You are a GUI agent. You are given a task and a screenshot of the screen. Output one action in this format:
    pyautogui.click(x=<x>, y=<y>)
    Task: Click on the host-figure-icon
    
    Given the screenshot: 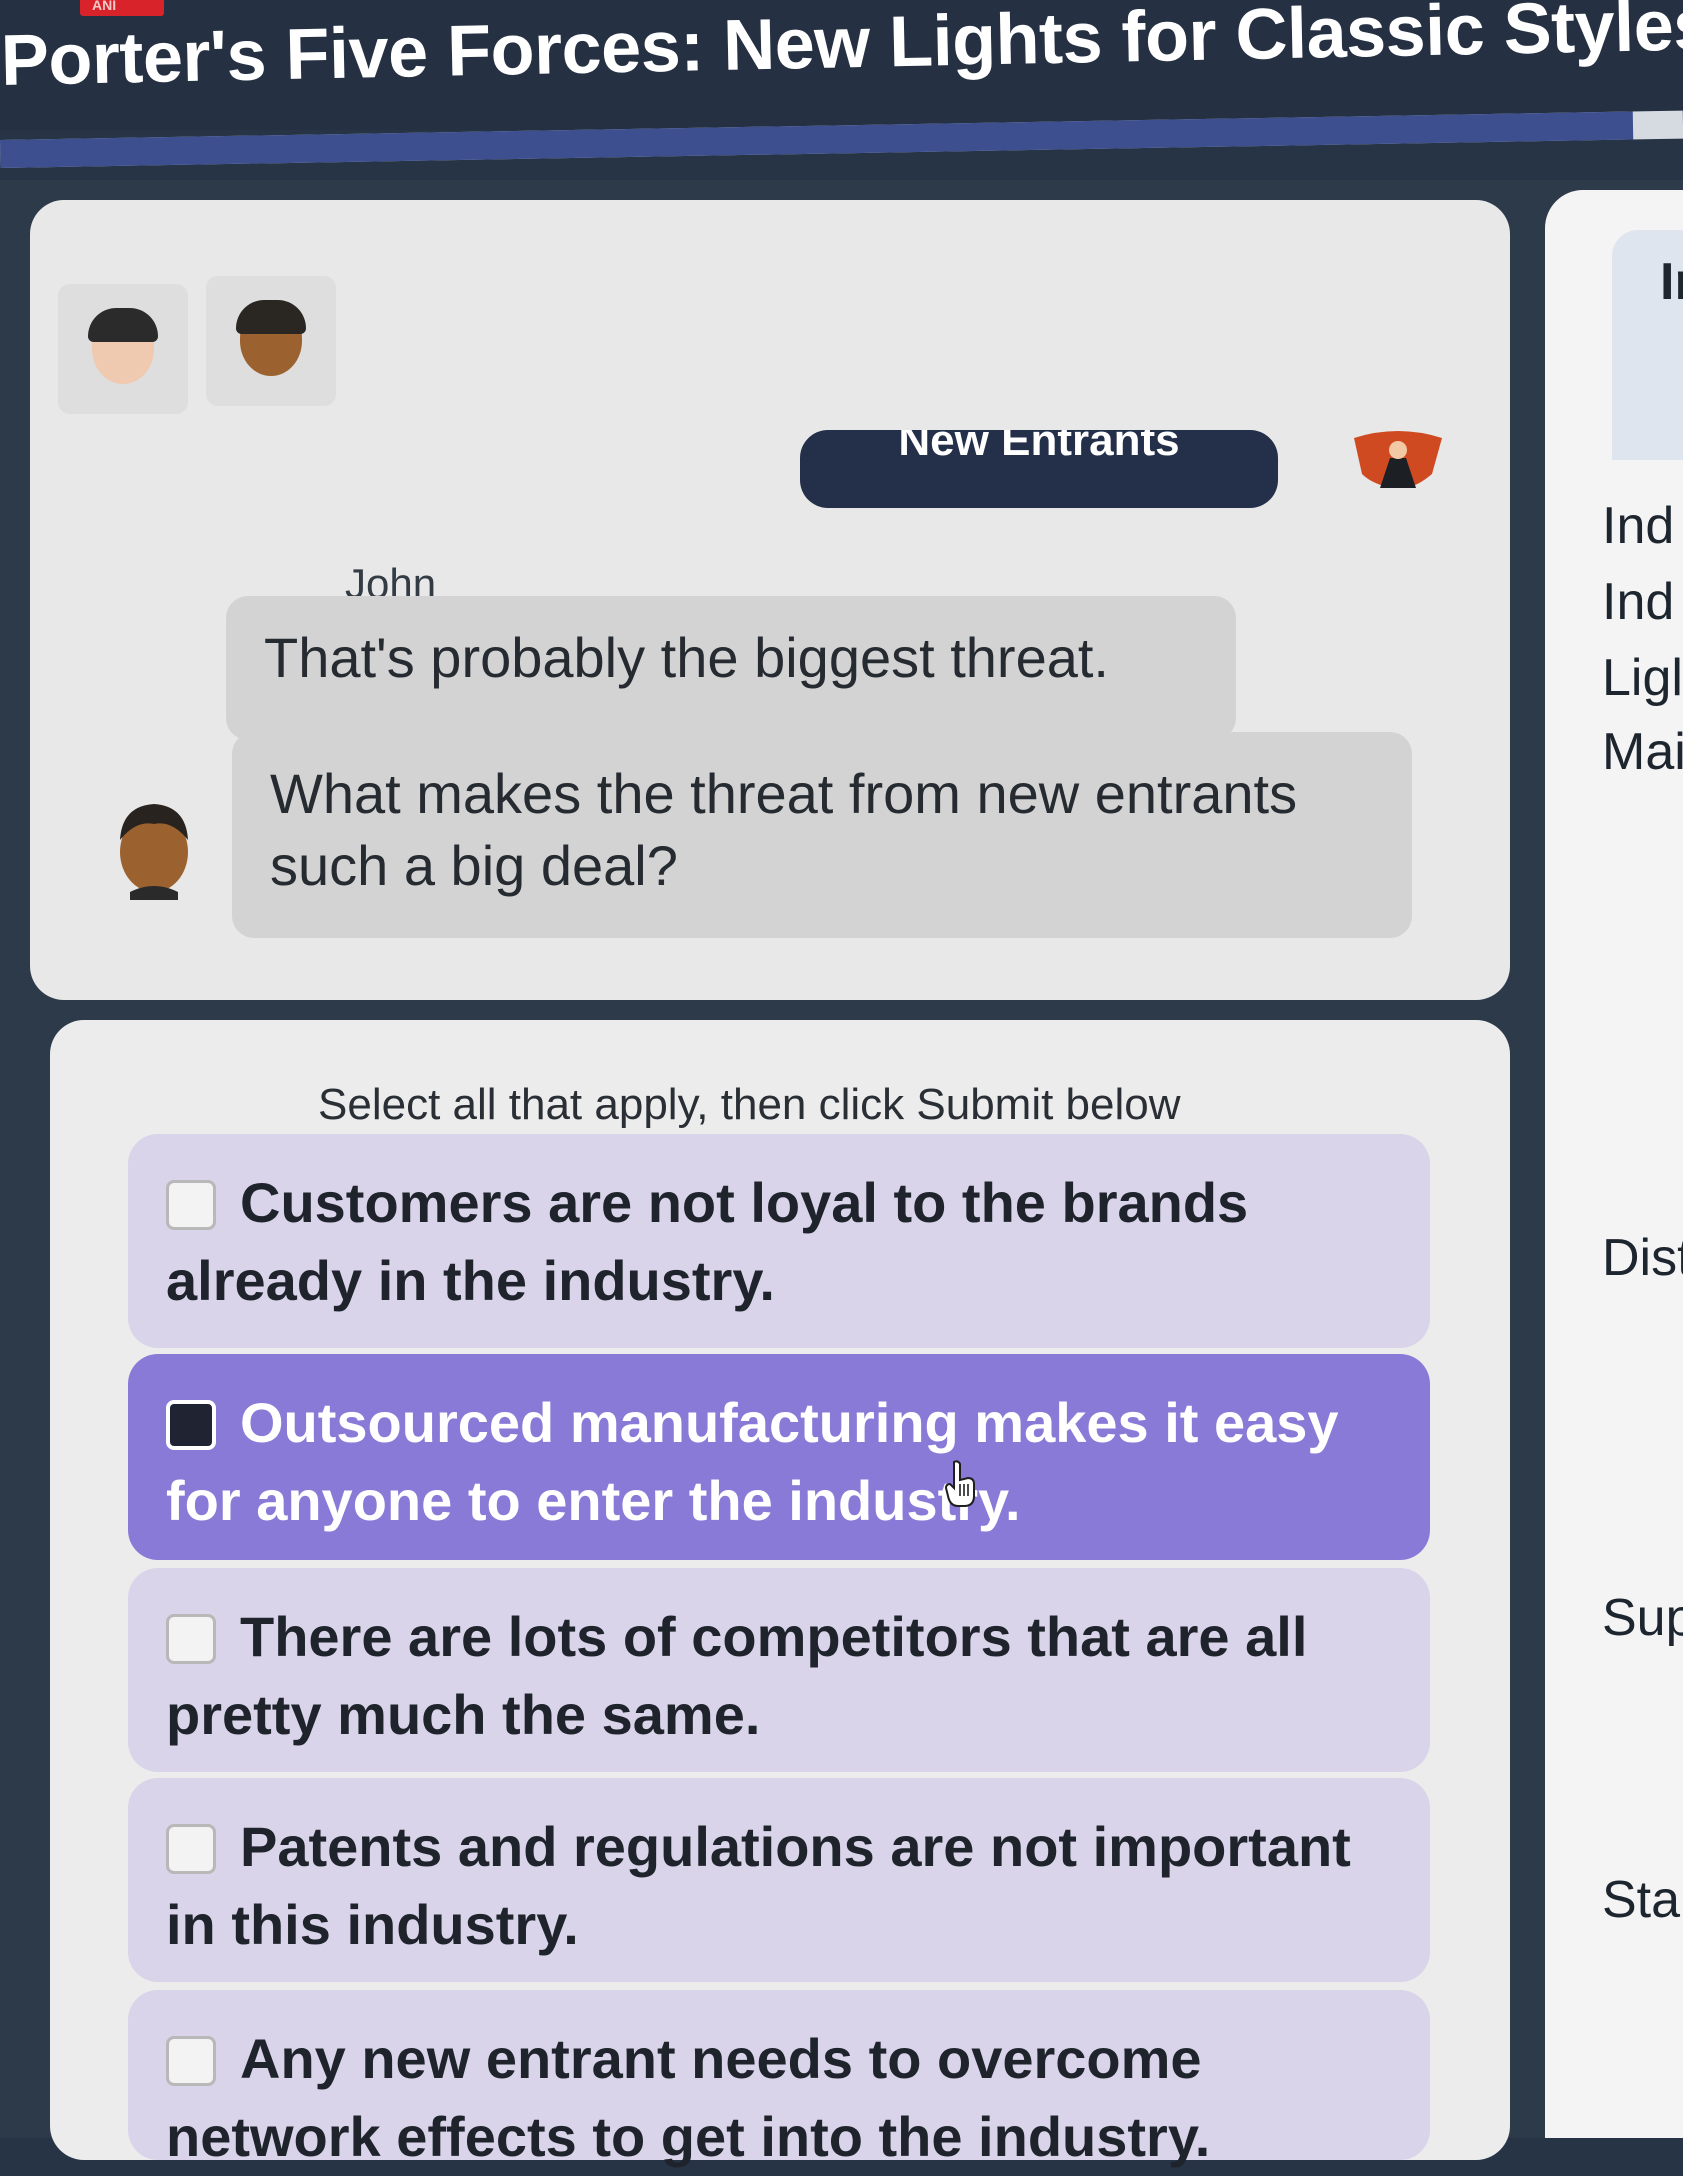 What is the action you would take?
    pyautogui.click(x=1398, y=459)
    